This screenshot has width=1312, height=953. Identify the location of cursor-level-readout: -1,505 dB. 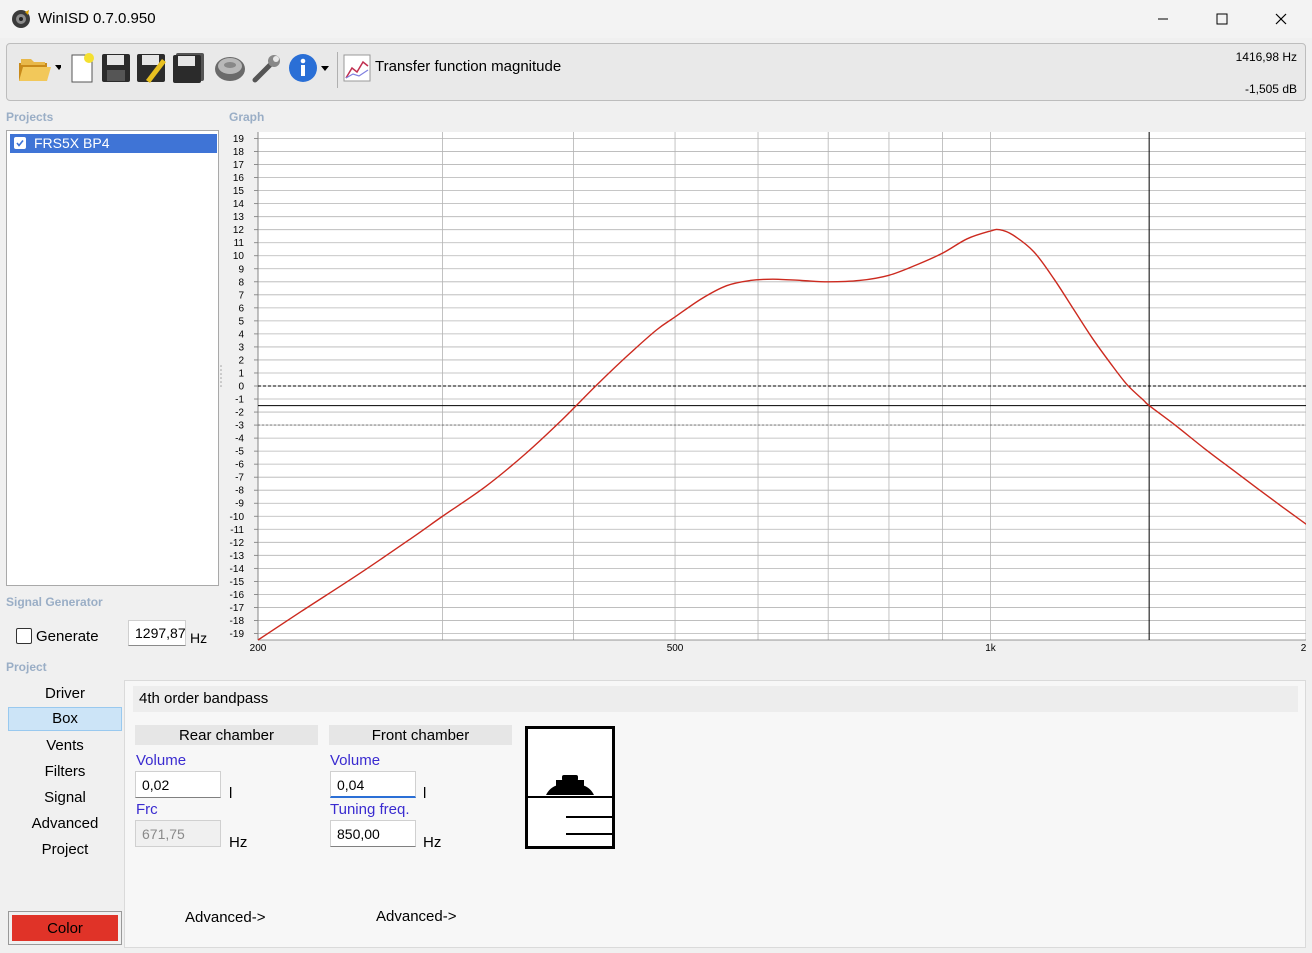
(1270, 89).